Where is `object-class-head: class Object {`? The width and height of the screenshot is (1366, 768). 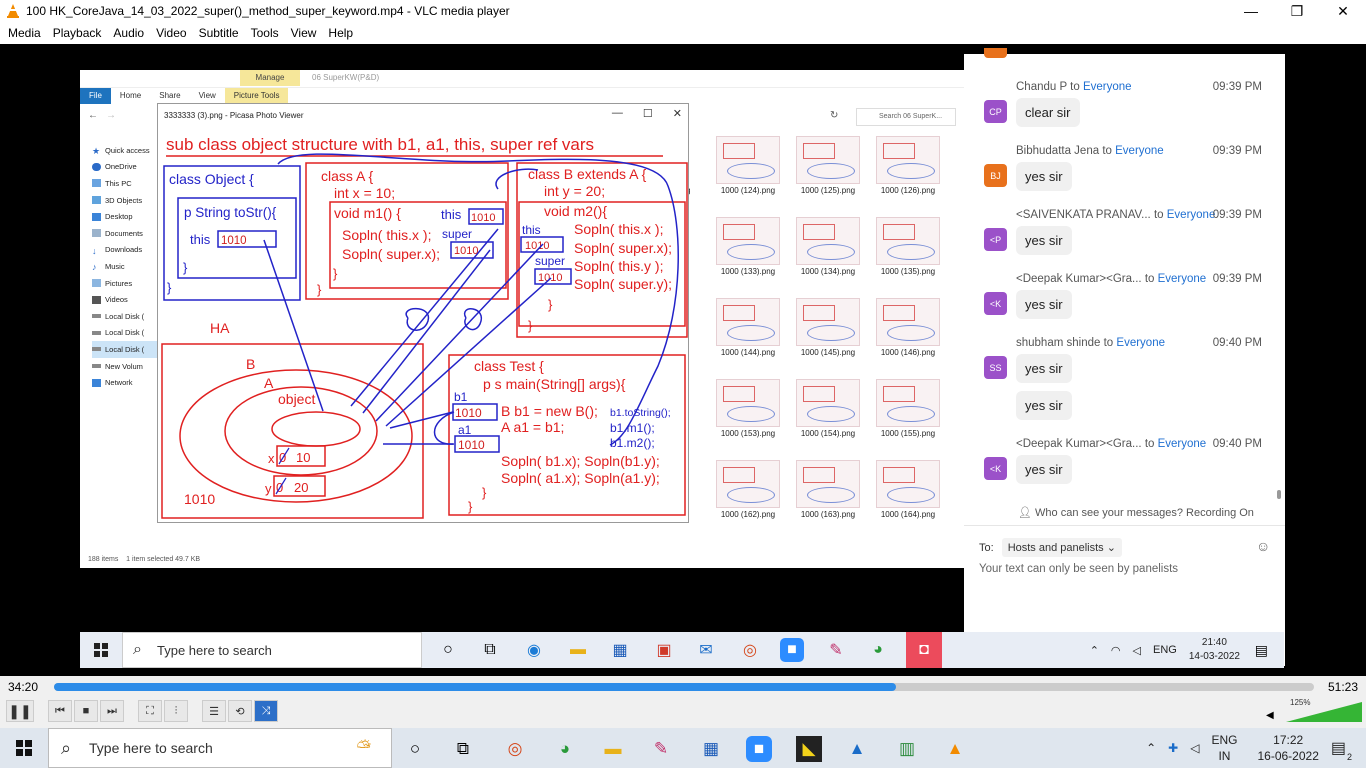
object-class-head: class Object { is located at coordinates (211, 179).